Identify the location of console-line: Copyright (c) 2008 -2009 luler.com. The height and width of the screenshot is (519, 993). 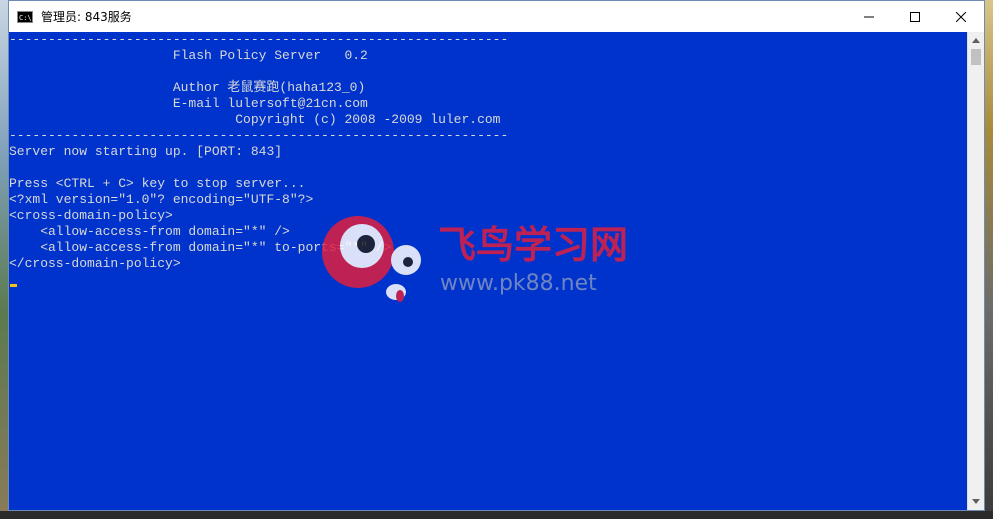
(255, 119).